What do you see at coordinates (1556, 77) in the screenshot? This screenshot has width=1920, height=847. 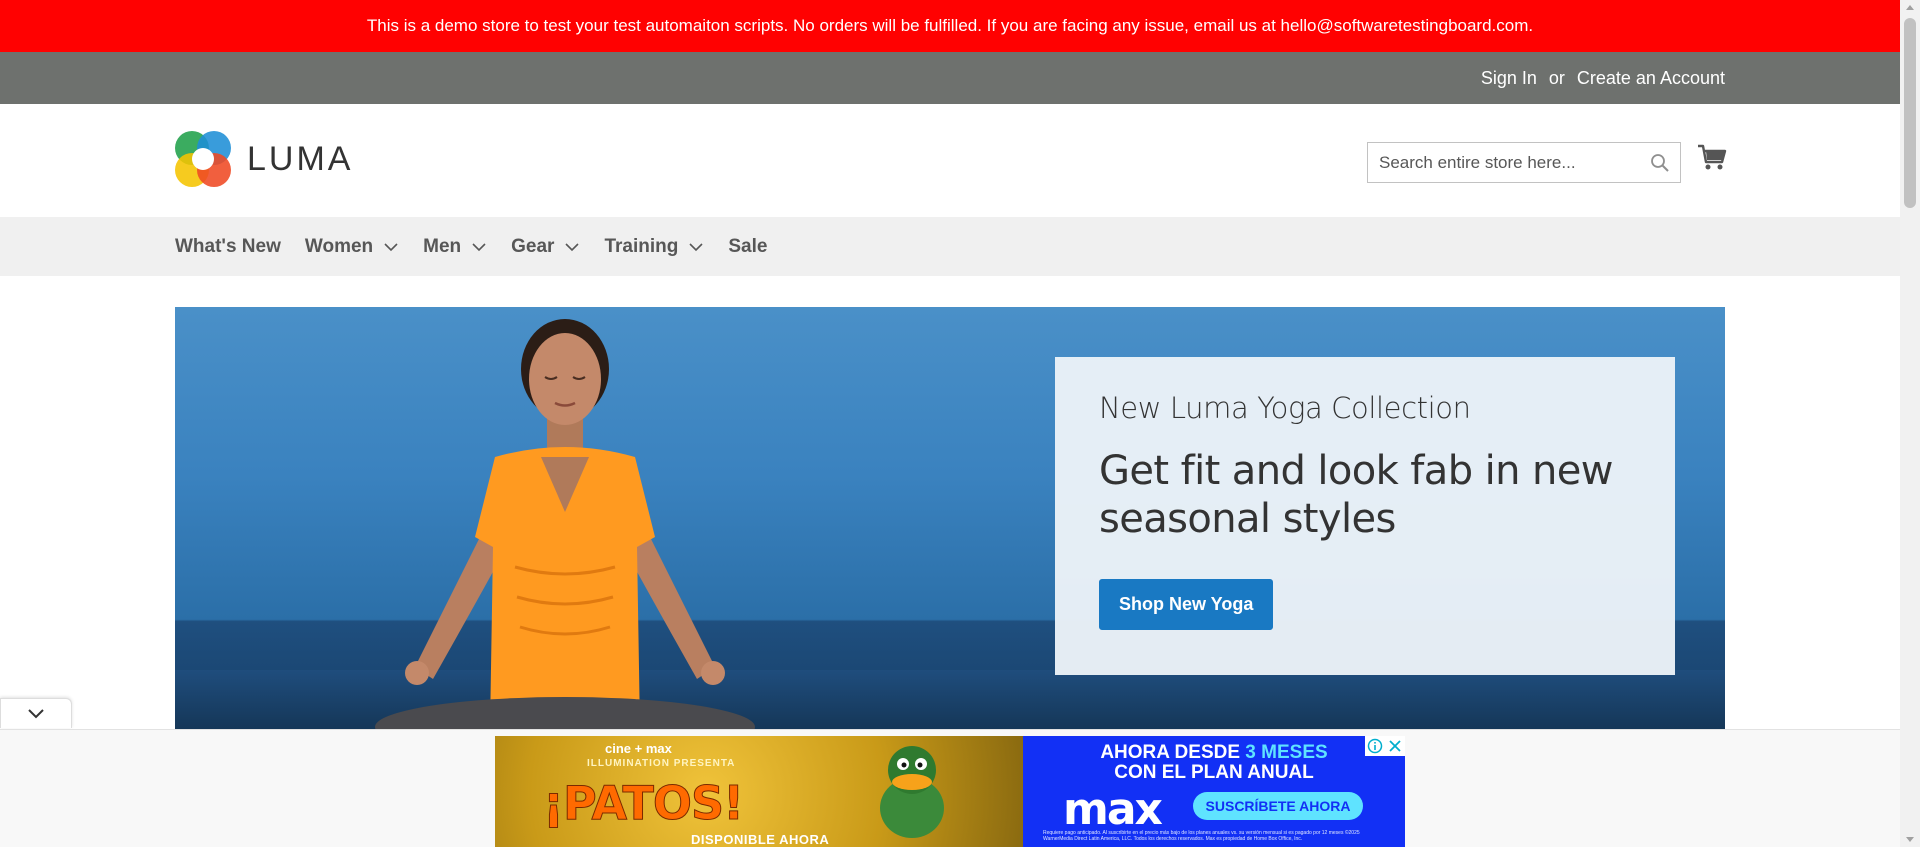 I see `or-separator: or` at bounding box center [1556, 77].